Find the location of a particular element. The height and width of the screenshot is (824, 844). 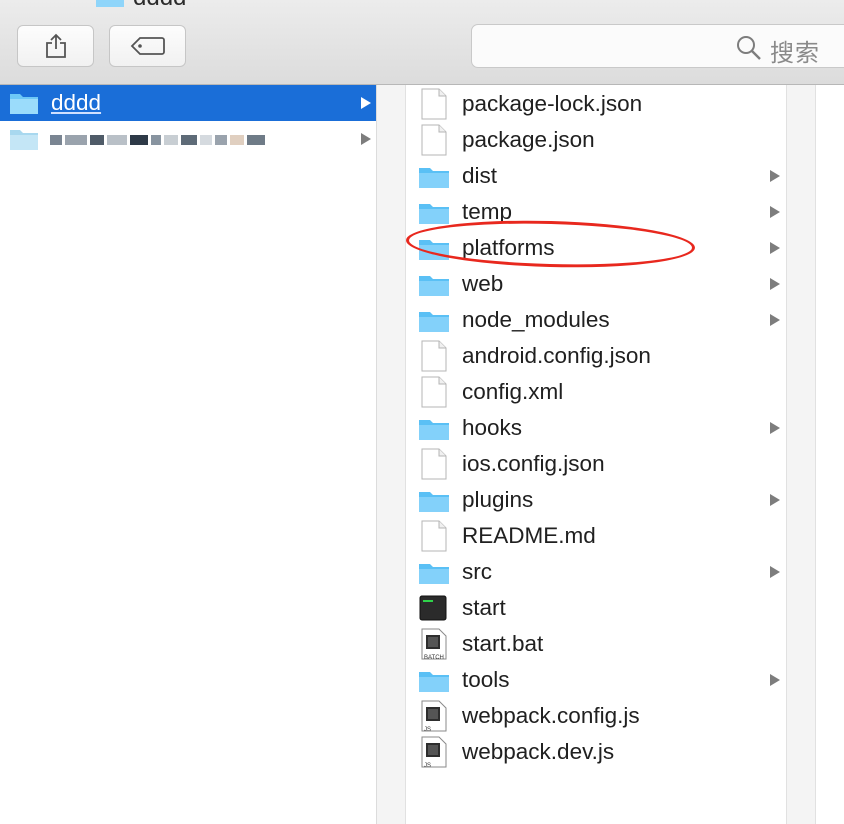

file-badge: BATCH is located at coordinates (434, 658).